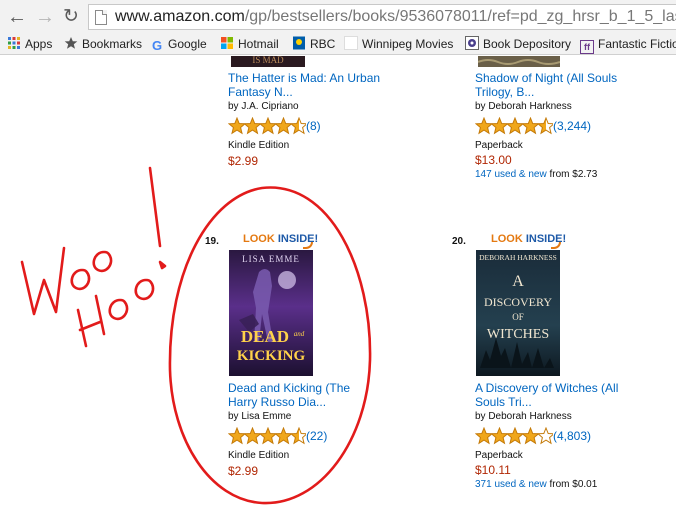 The height and width of the screenshot is (531, 676). What do you see at coordinates (212, 241) in the screenshot?
I see `rank-number: 19.` at bounding box center [212, 241].